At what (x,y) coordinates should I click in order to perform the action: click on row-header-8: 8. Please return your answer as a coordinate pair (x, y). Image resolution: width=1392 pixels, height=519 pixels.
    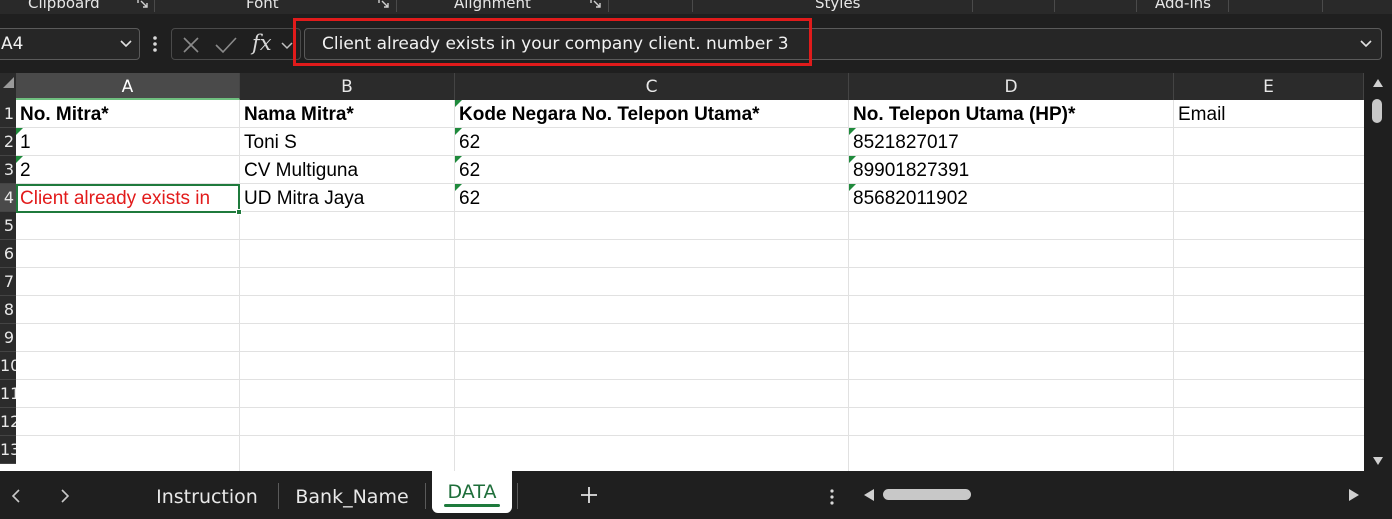
    Looking at the image, I should click on (8, 310).